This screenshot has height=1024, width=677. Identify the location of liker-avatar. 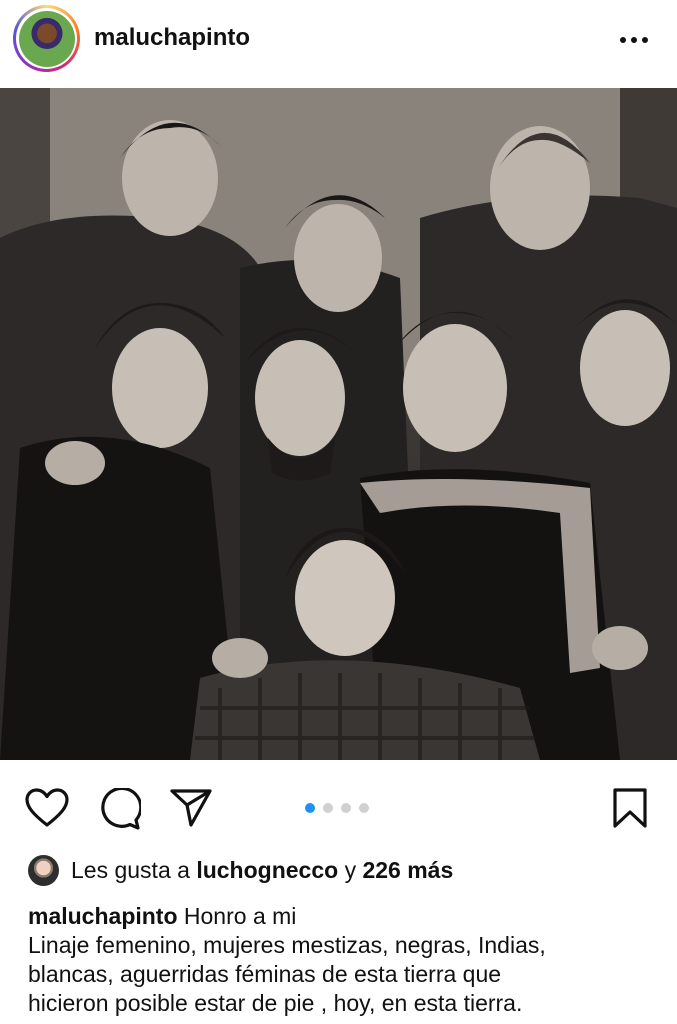
(43, 870).